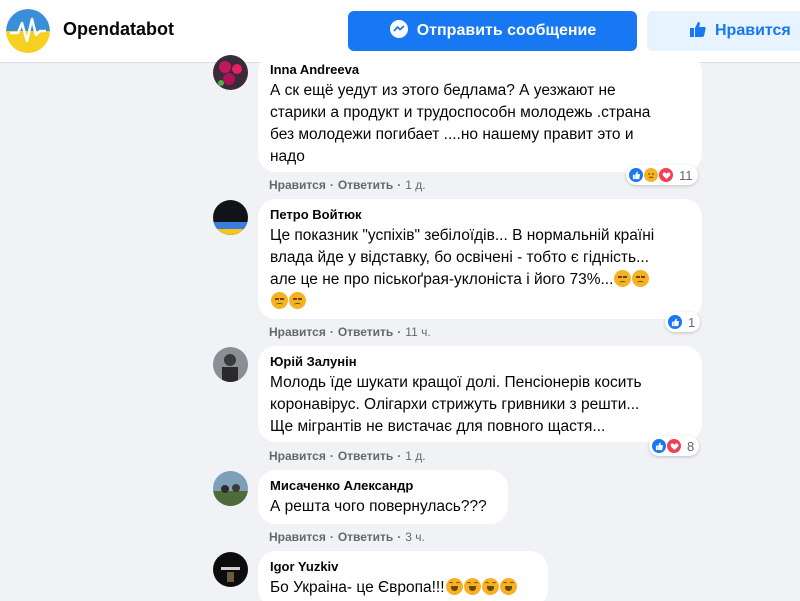 The height and width of the screenshot is (601, 800). I want to click on reaction-count: 8, so click(691, 446).